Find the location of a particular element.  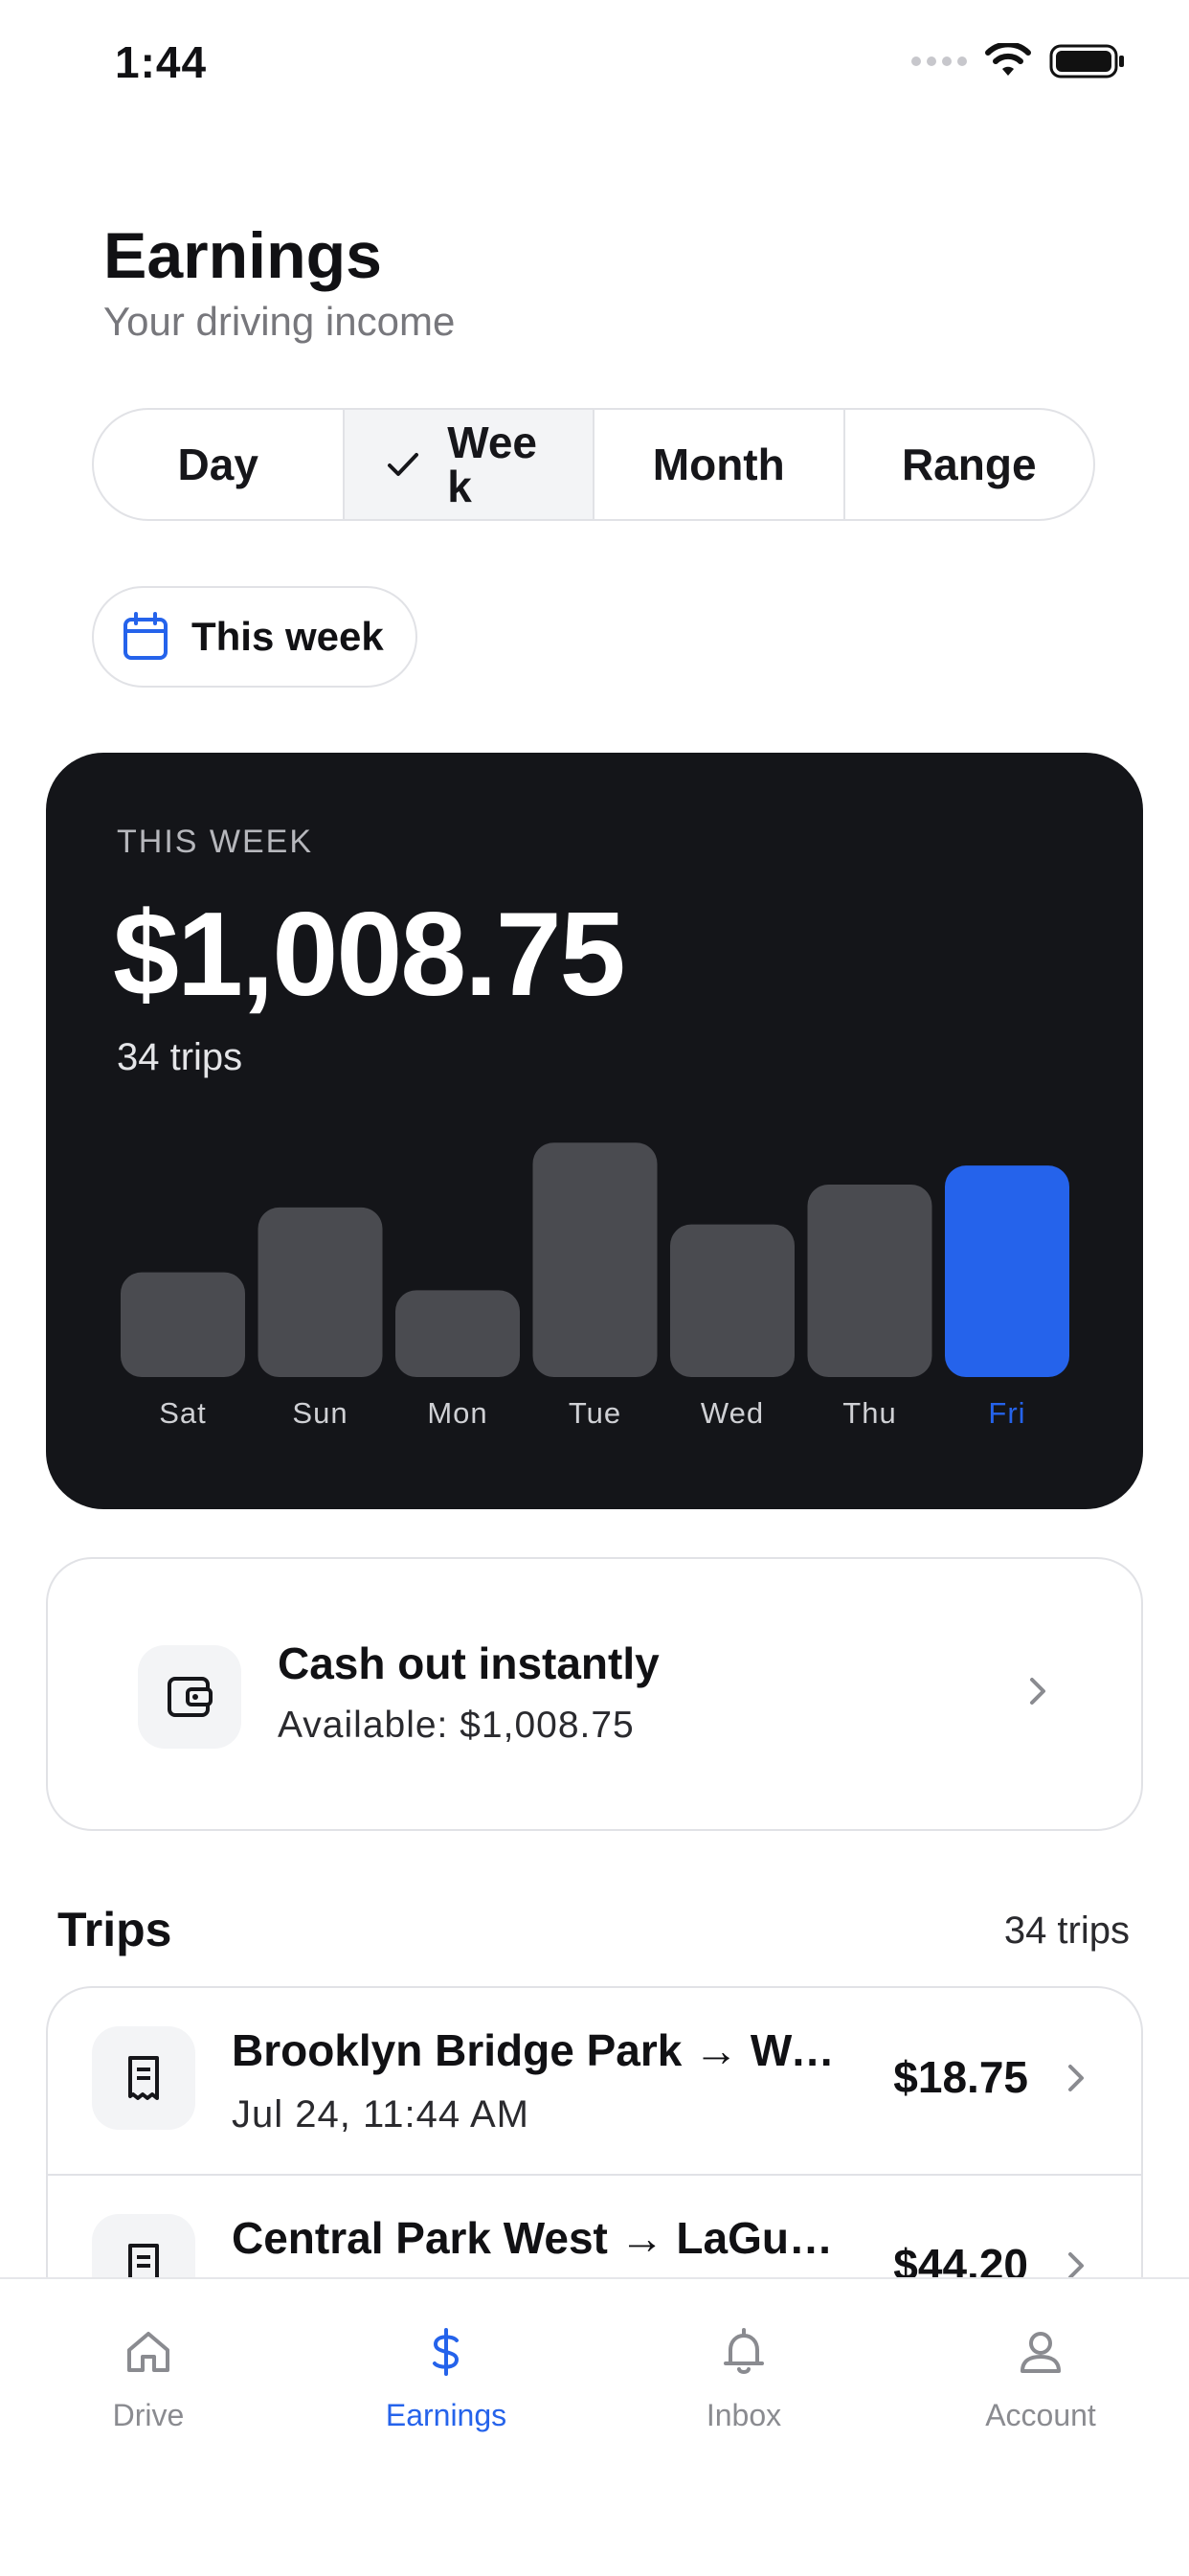

segment-label: Day is located at coordinates (217, 464).